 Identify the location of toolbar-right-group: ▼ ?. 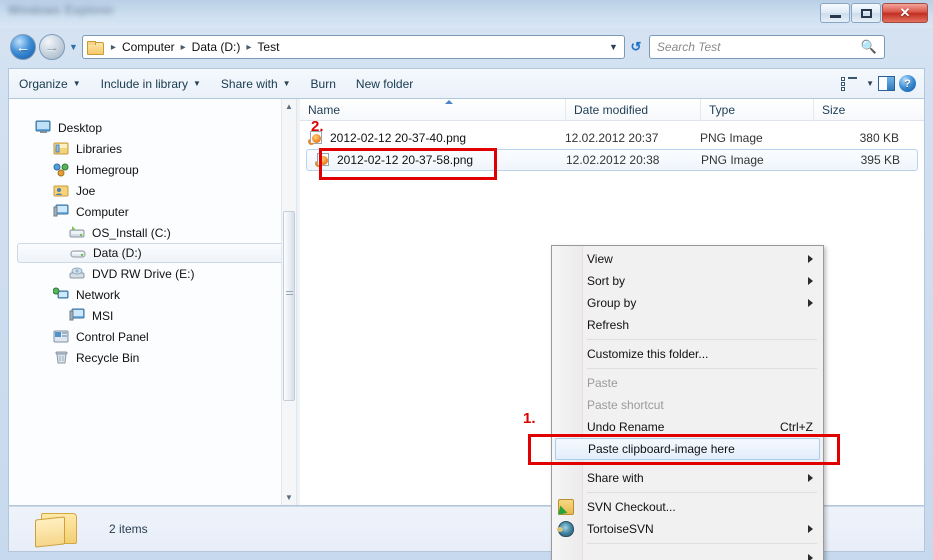
(882, 83).